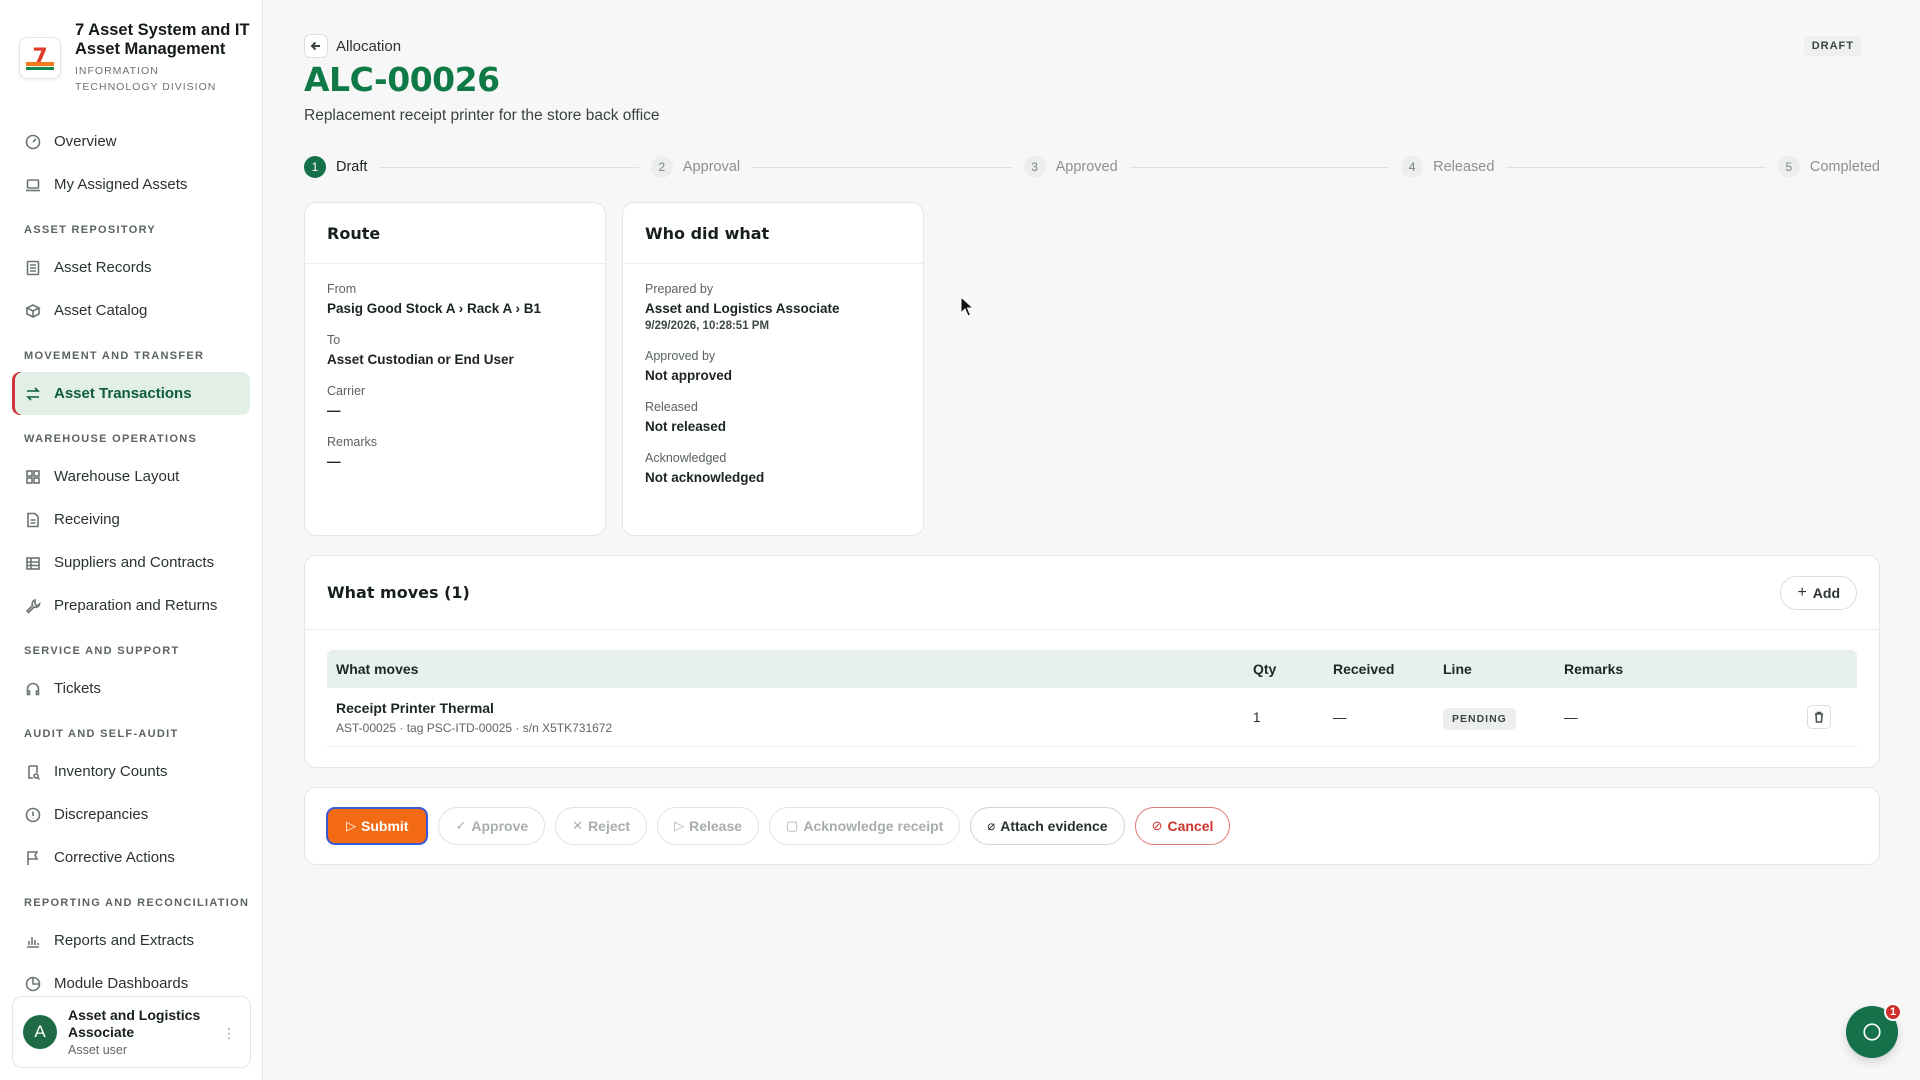 The image size is (1920, 1080). What do you see at coordinates (705, 477) in the screenshot?
I see `acknowledged-value: Not acknowledged` at bounding box center [705, 477].